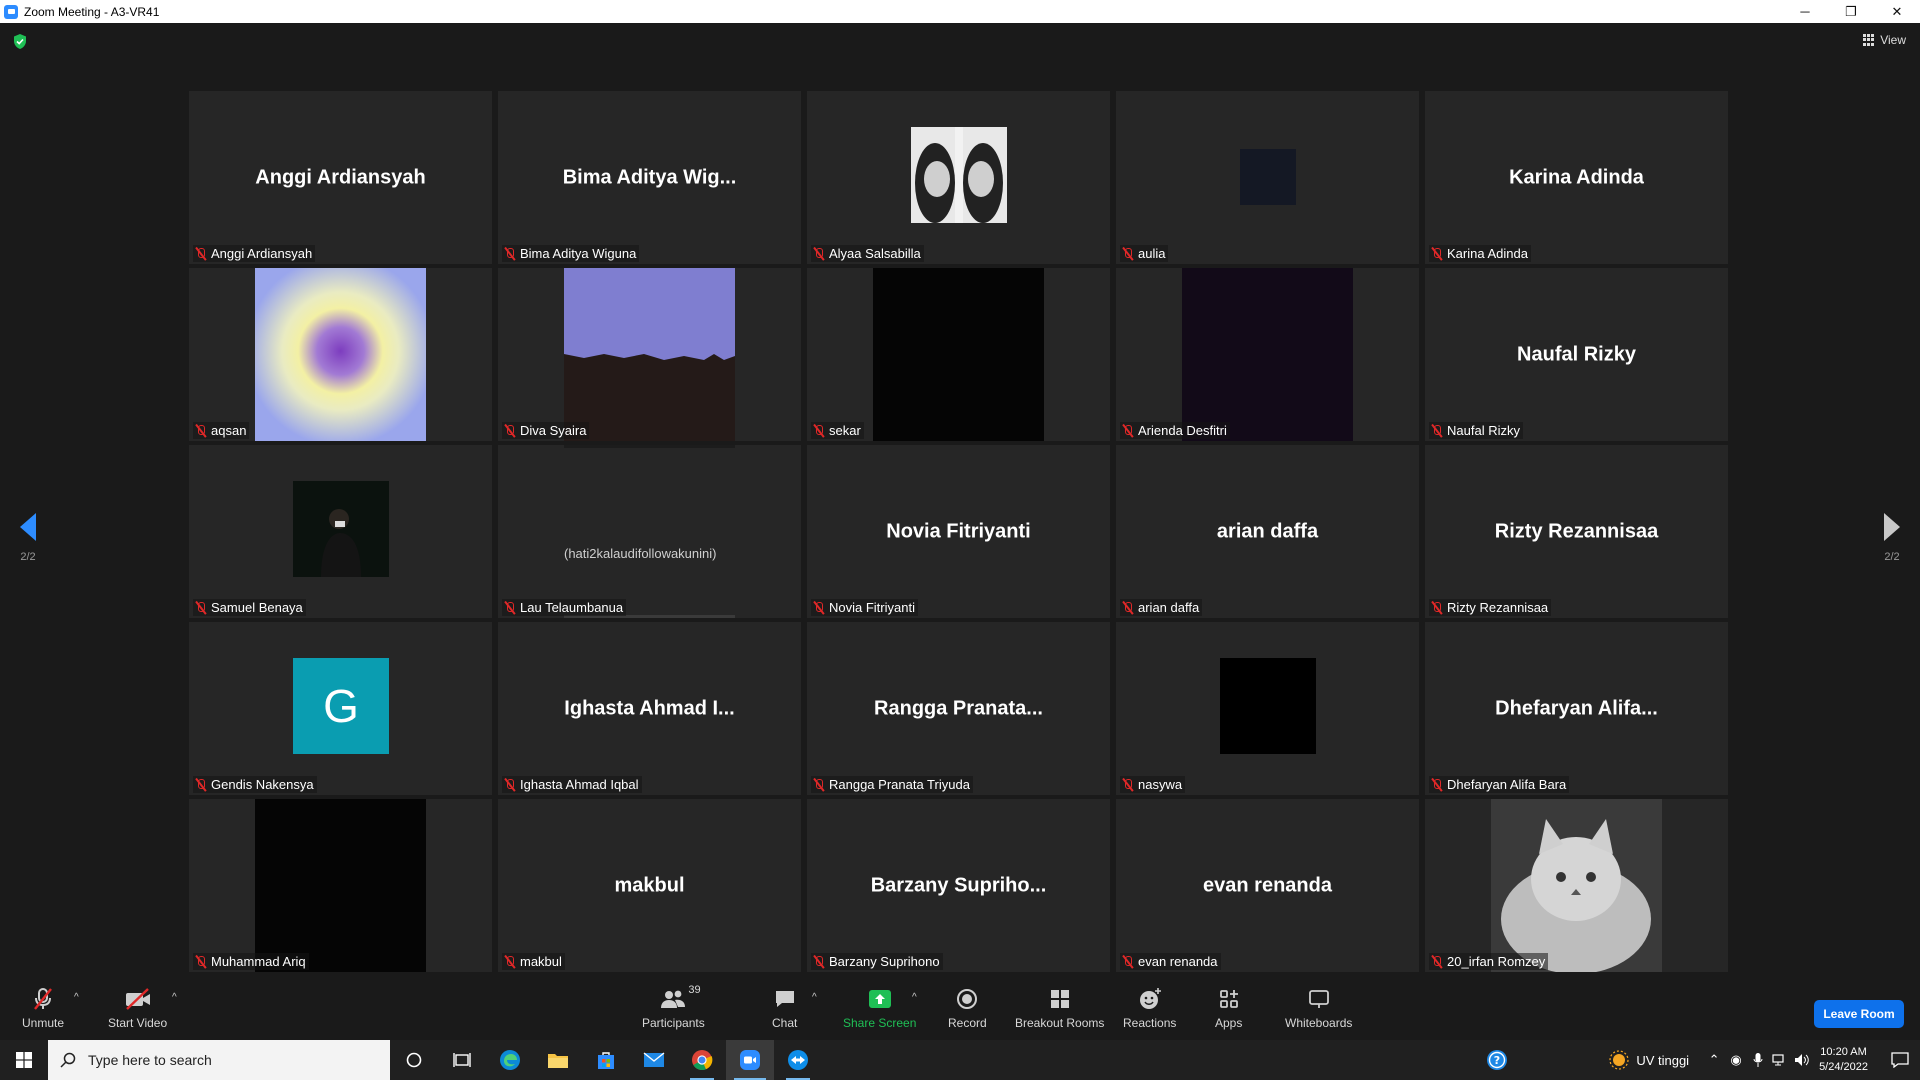 The height and width of the screenshot is (1080, 1920). I want to click on security-shield-icon, so click(20, 41).